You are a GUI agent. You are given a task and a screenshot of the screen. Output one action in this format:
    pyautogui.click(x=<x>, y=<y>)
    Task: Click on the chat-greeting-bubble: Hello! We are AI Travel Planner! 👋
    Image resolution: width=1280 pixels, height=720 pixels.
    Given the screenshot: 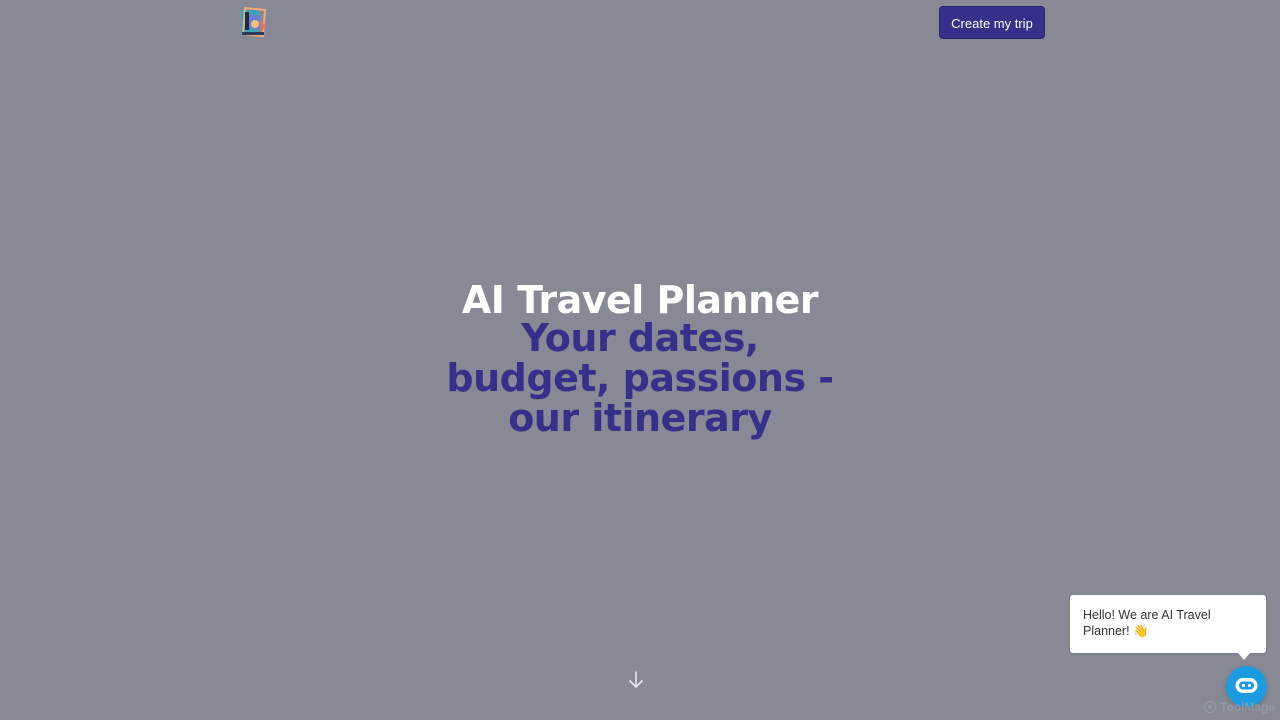 What is the action you would take?
    pyautogui.click(x=1168, y=627)
    